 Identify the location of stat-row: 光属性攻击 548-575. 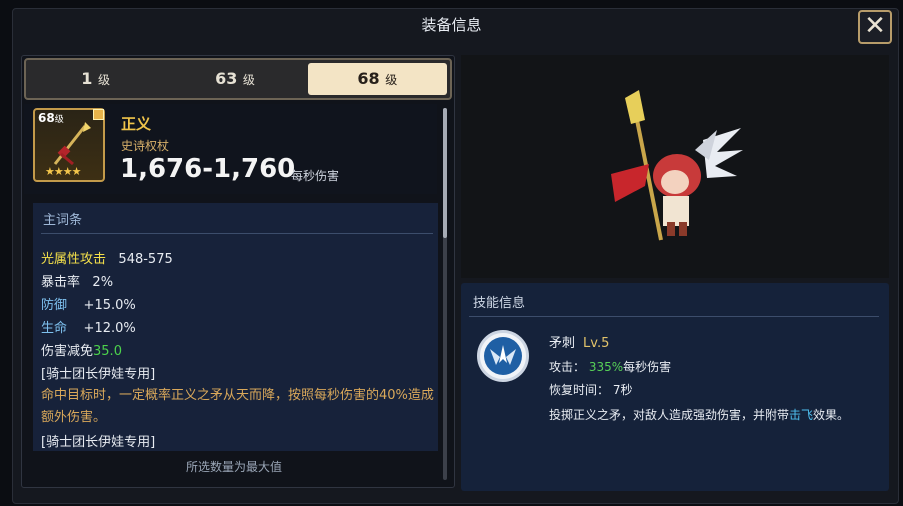
(107, 257).